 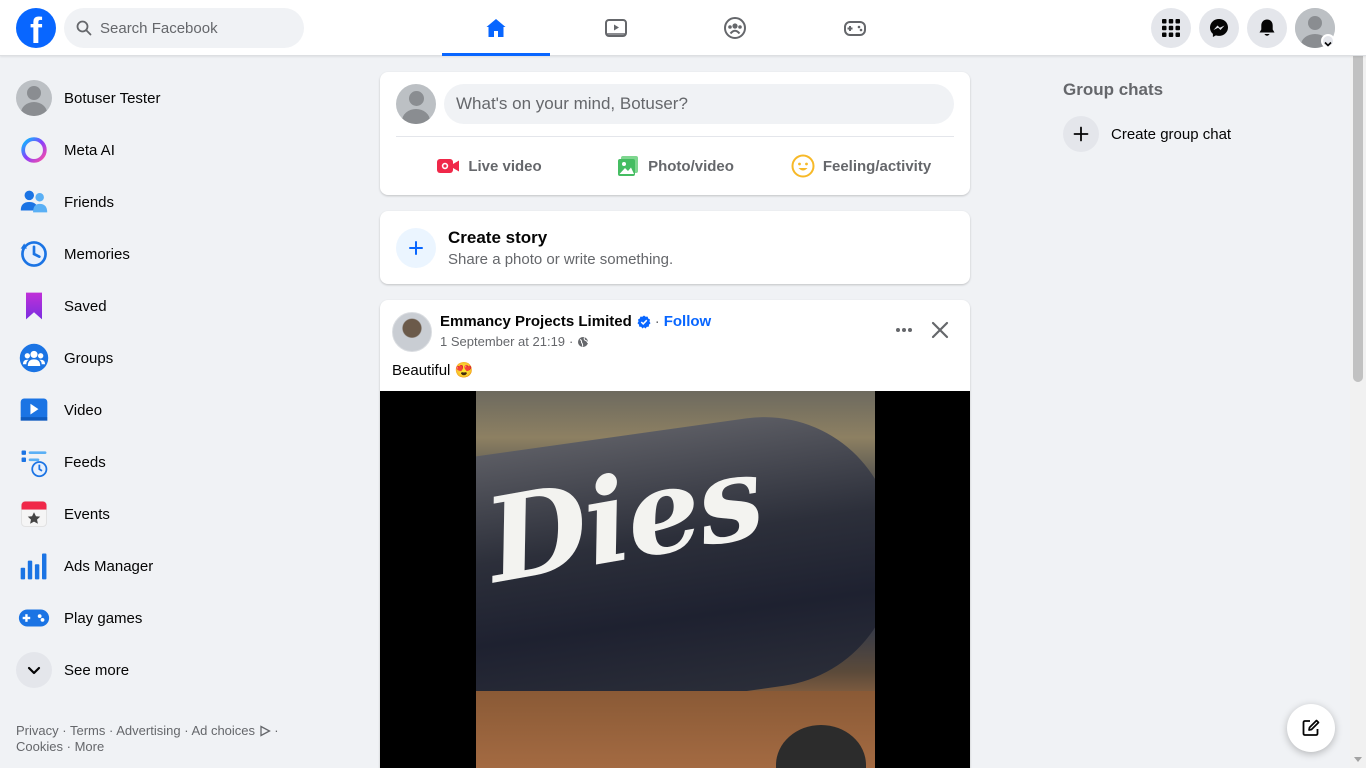 I want to click on top-navigation-bar: f, so click(x=683, y=28).